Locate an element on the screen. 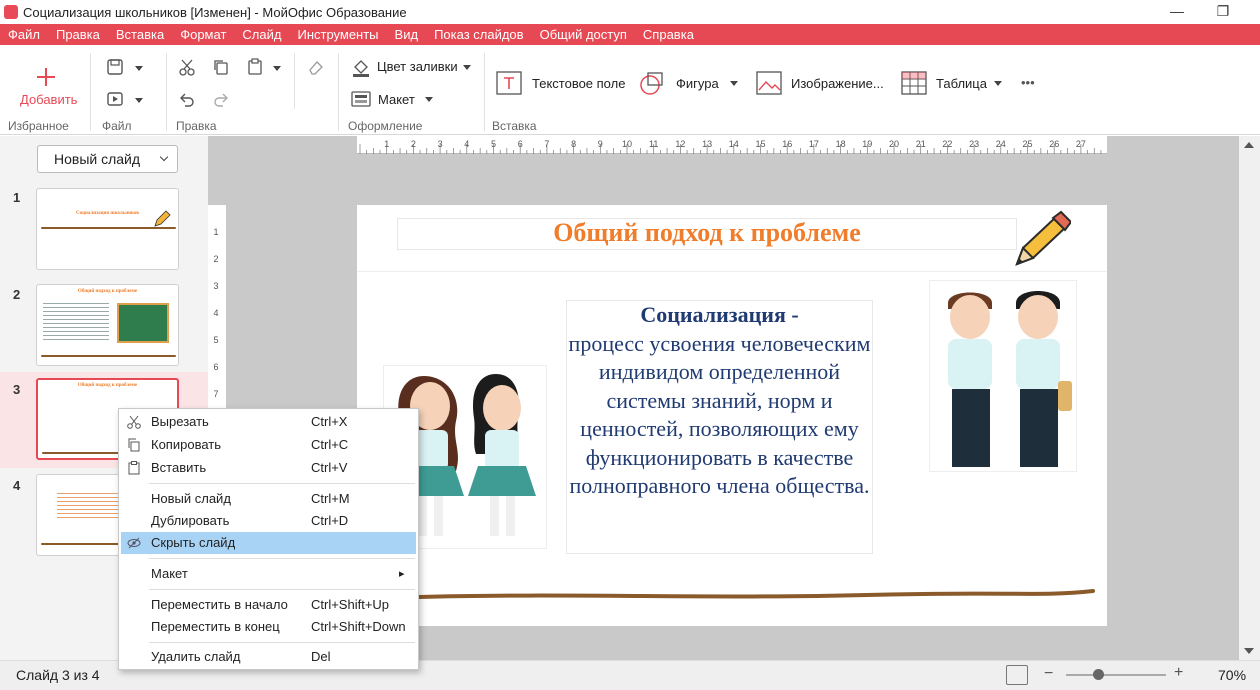 Image resolution: width=1260 pixels, height=690 pixels. scroll-up-icon is located at coordinates (1249, 145).